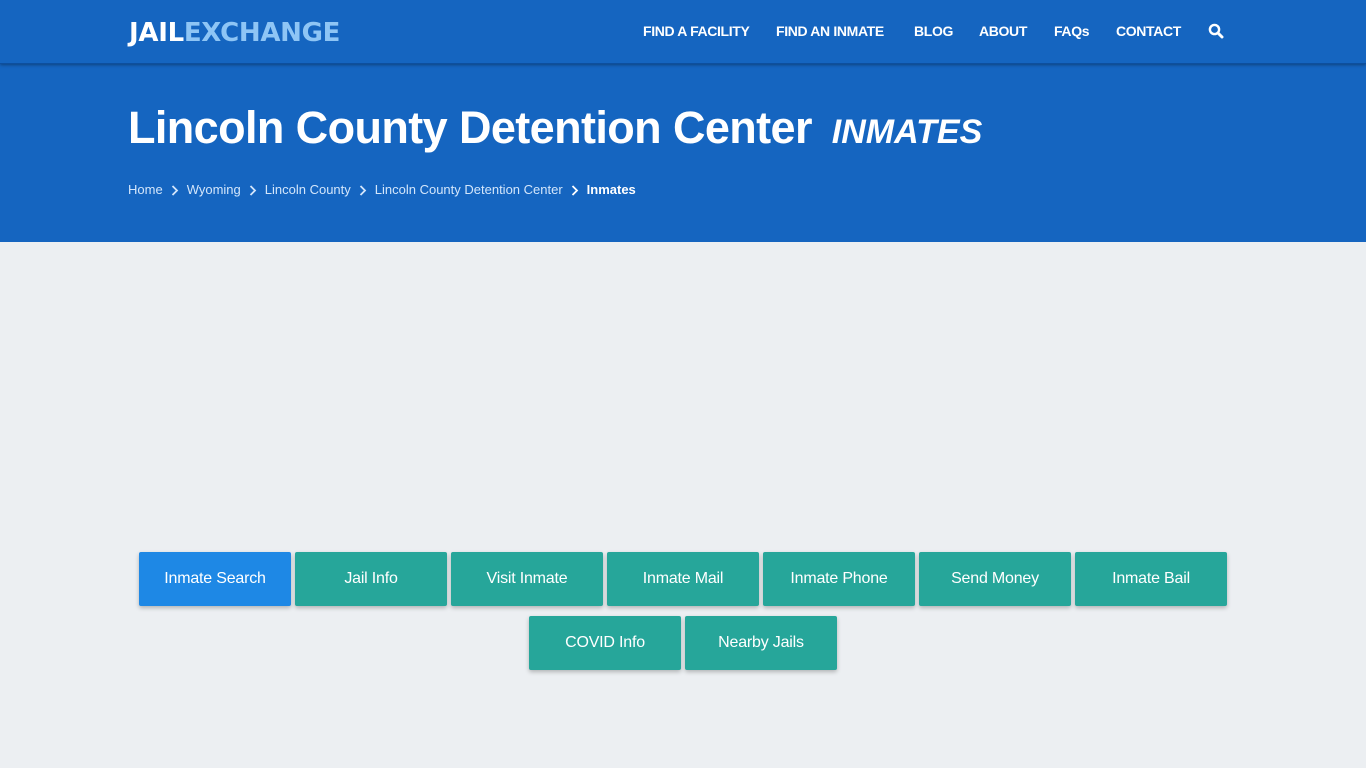 Image resolution: width=1366 pixels, height=768 pixels. Describe the element at coordinates (839, 579) in the screenshot. I see `inmate-phone-button: Inmate Phone` at that location.